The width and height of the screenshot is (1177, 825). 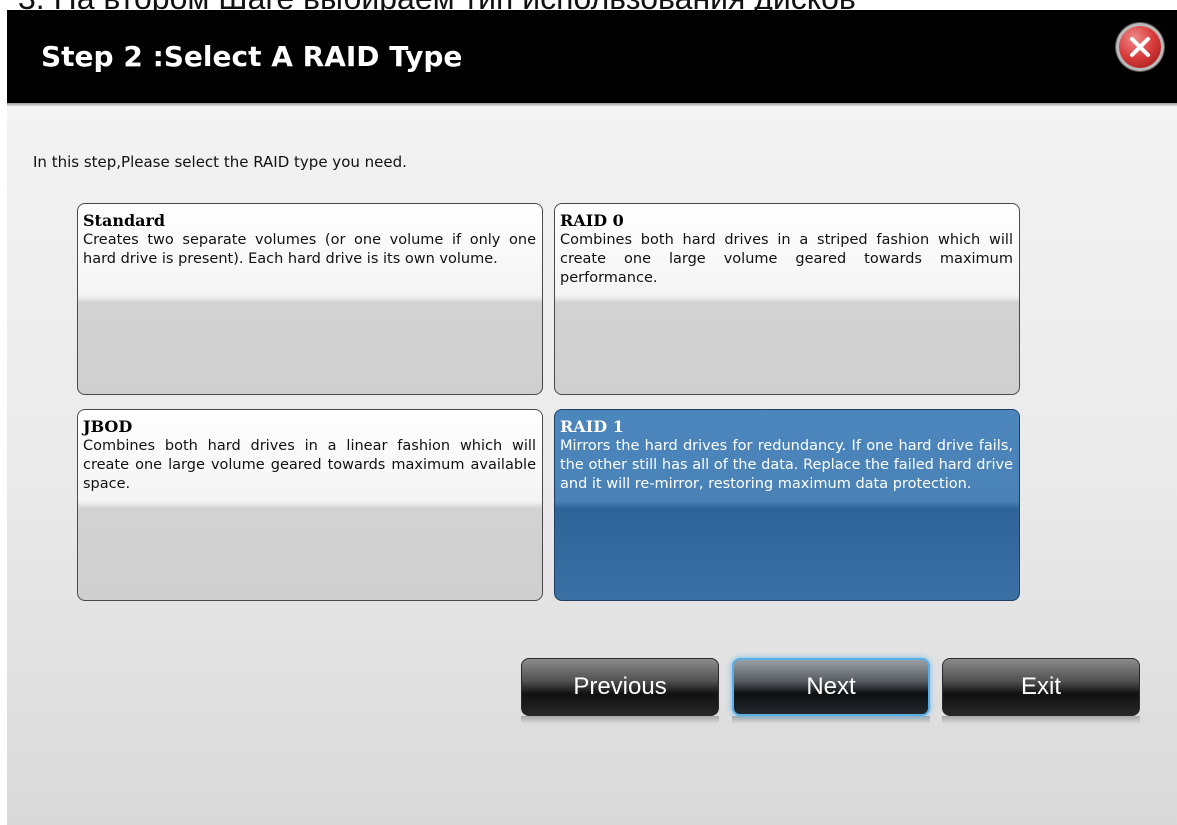 I want to click on next-button: Next, so click(x=831, y=687).